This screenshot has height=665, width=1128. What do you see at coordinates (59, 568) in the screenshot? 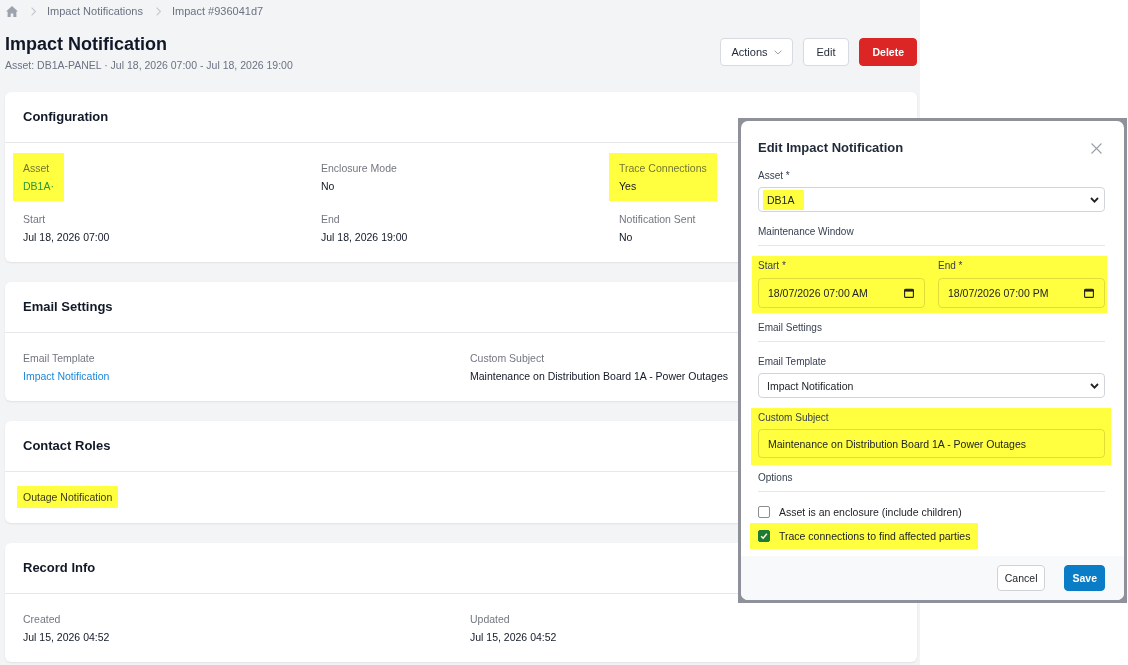
I see `card-title: Record Info` at bounding box center [59, 568].